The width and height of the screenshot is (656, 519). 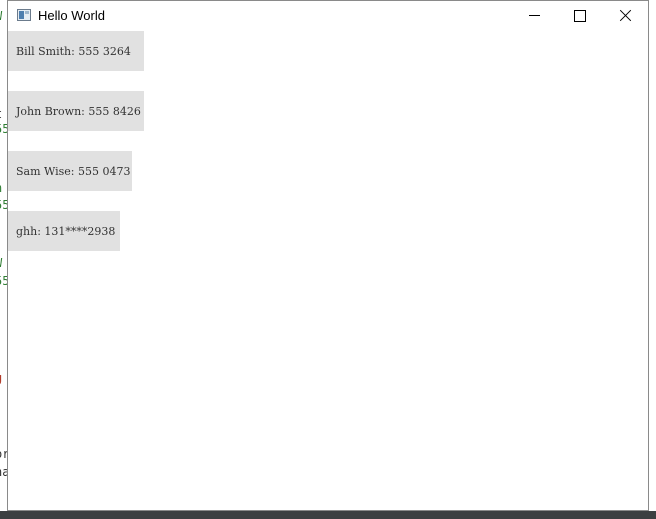 I want to click on contact-button-bill-smith: Bill Smith: 555 3264, so click(x=76, y=51).